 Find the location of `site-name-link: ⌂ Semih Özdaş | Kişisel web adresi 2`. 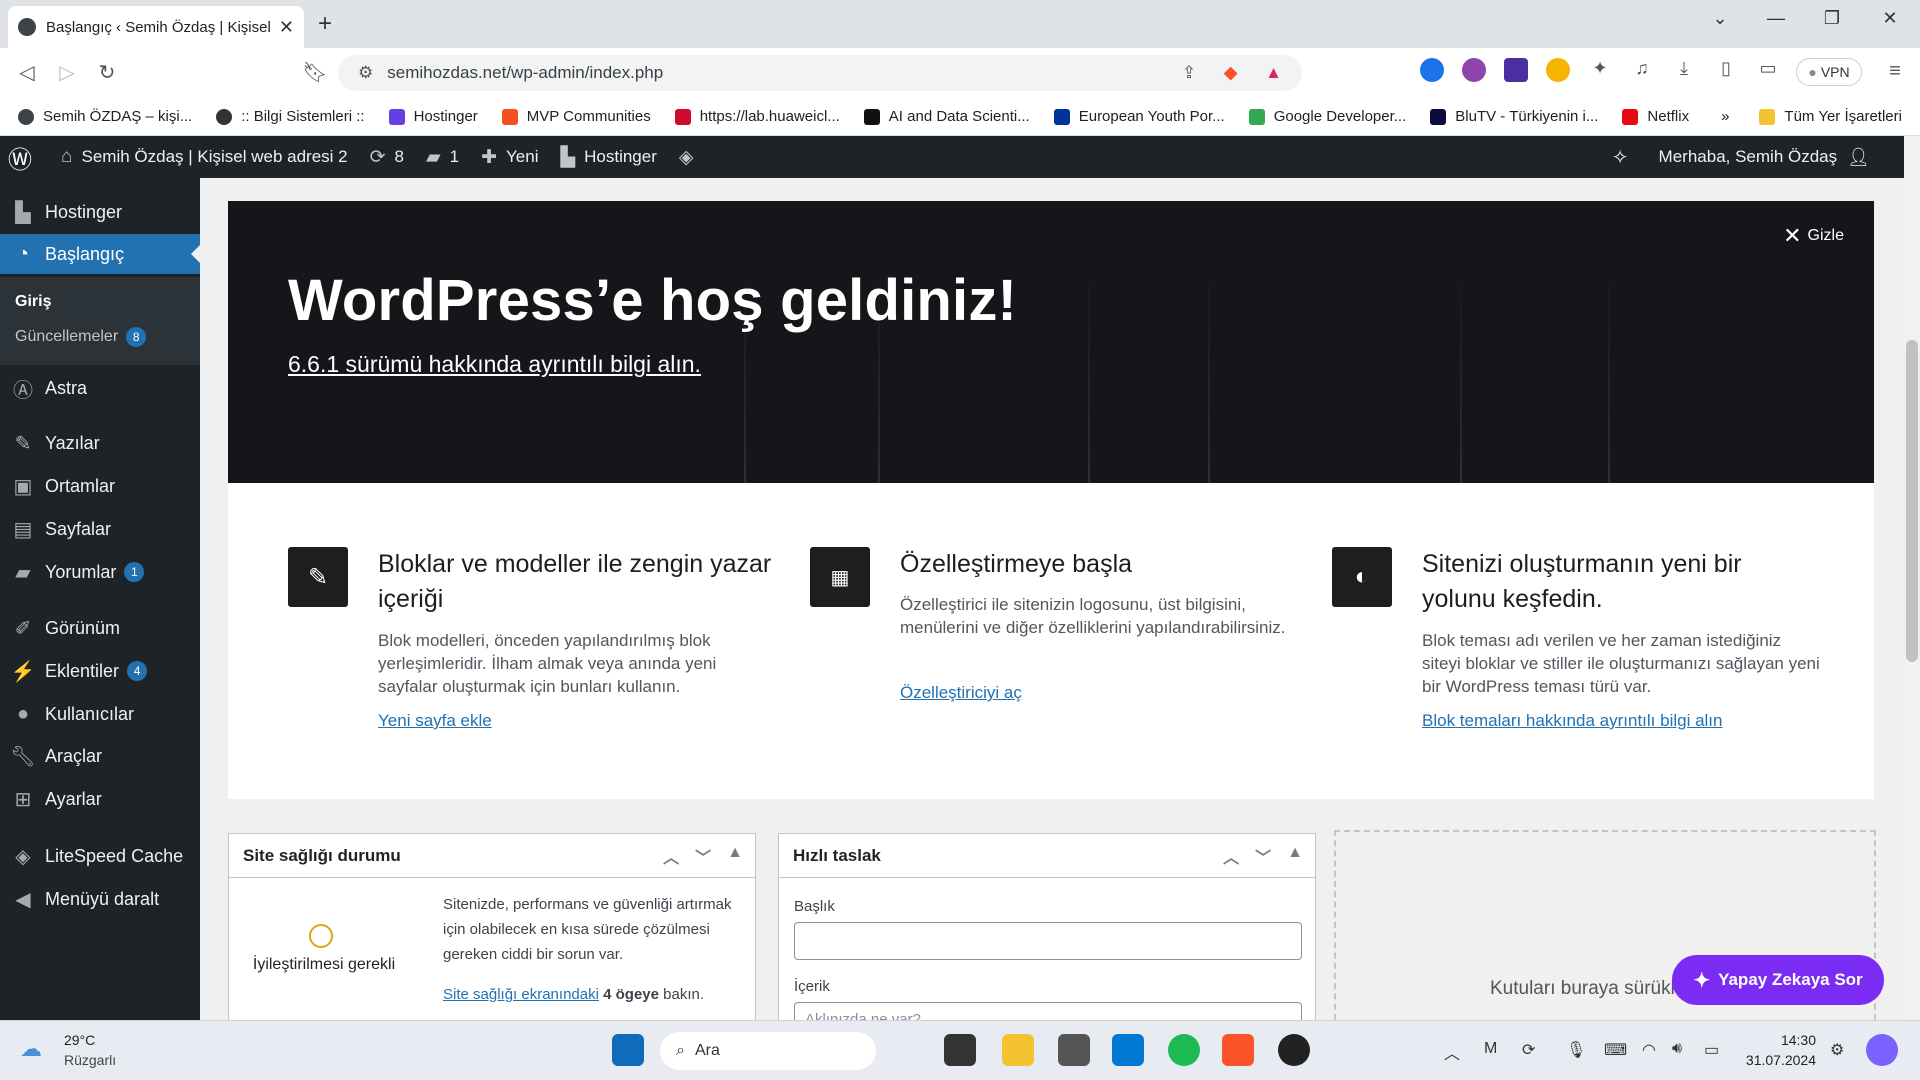

site-name-link: ⌂ Semih Özdaş | Kişisel web adresi 2 is located at coordinates (204, 157).